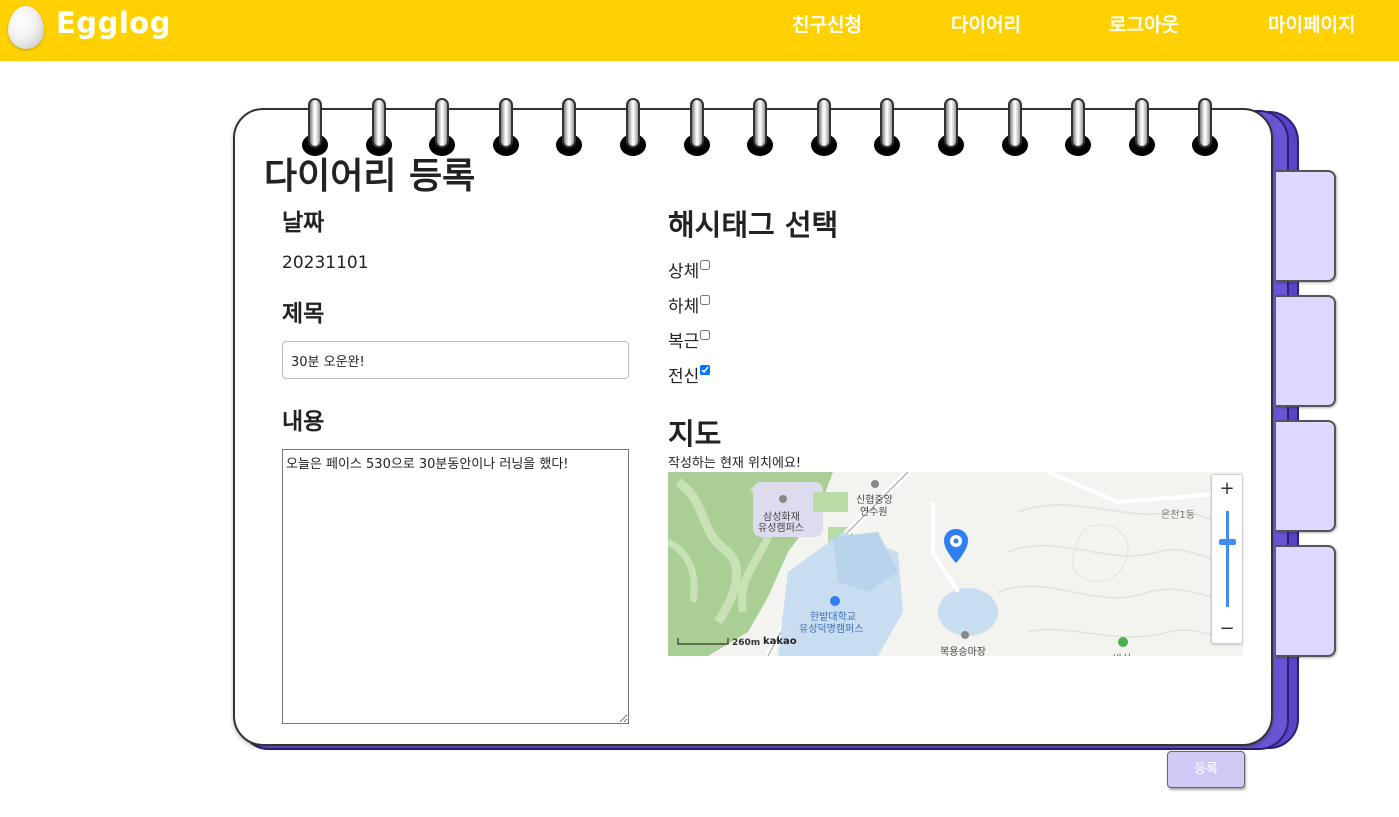 Image resolution: width=1399 pixels, height=817 pixels. What do you see at coordinates (1122, 653) in the screenshot?
I see `map-label-basan: 바산` at bounding box center [1122, 653].